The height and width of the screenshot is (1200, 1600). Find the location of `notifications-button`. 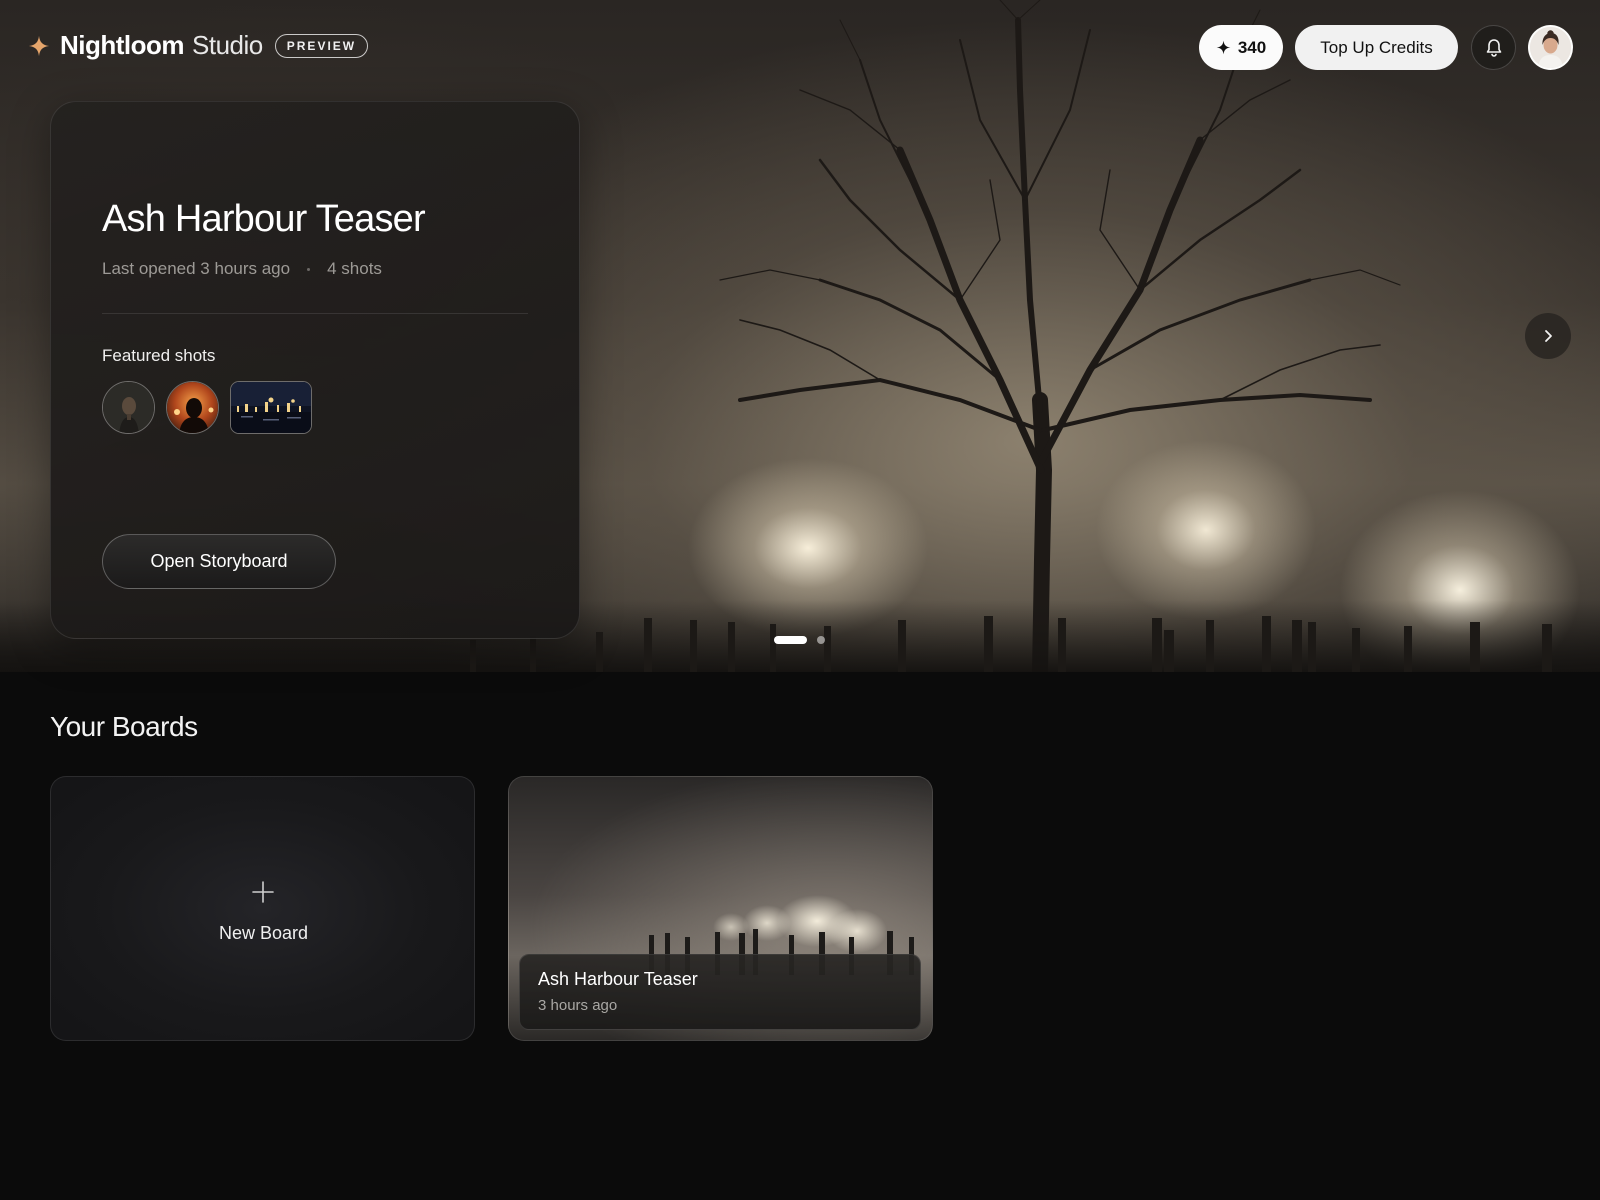

notifications-button is located at coordinates (1493, 47).